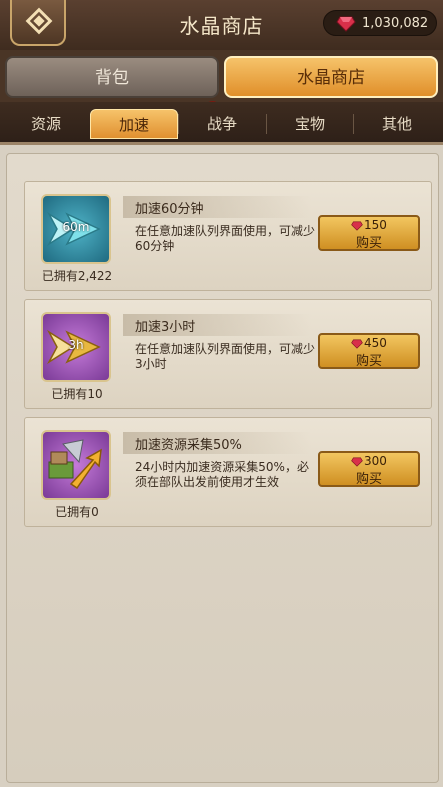 The width and height of the screenshot is (443, 787). What do you see at coordinates (46, 124) in the screenshot?
I see `tab-resources: 资源` at bounding box center [46, 124].